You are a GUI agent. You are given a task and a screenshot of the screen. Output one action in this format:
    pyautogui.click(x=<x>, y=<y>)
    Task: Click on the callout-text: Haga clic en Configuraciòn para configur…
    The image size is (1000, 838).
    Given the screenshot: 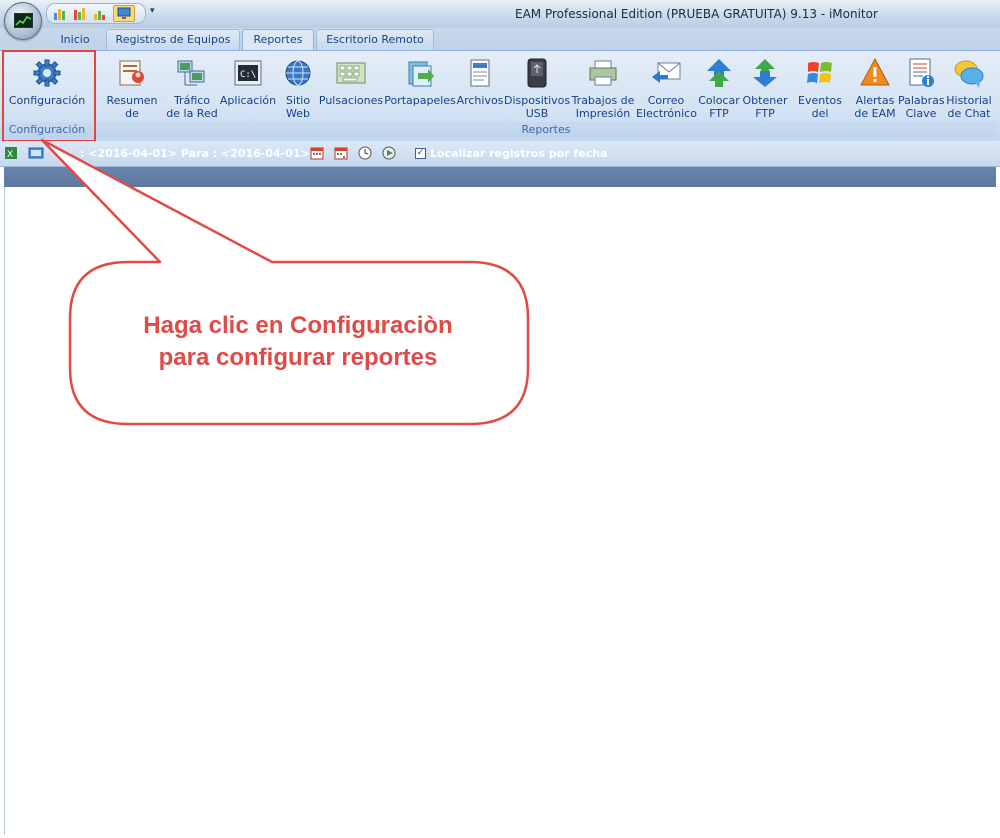 What is the action you would take?
    pyautogui.click(x=298, y=341)
    